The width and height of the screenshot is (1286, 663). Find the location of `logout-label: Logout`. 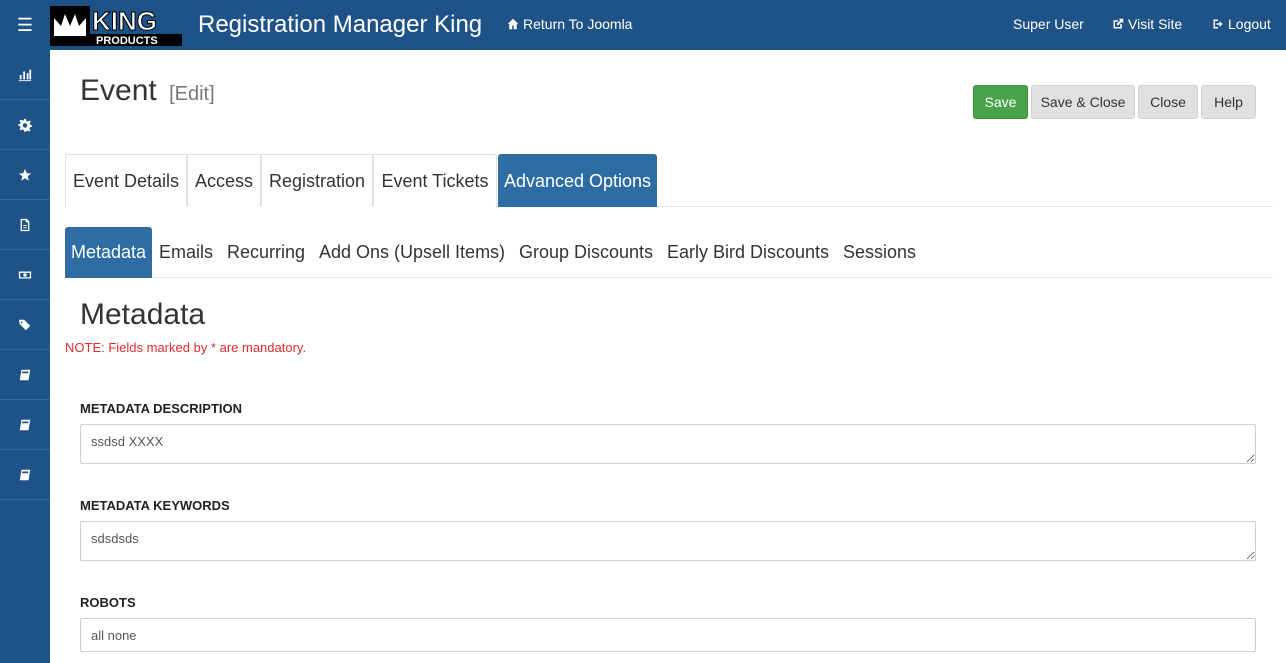

logout-label: Logout is located at coordinates (1249, 24).